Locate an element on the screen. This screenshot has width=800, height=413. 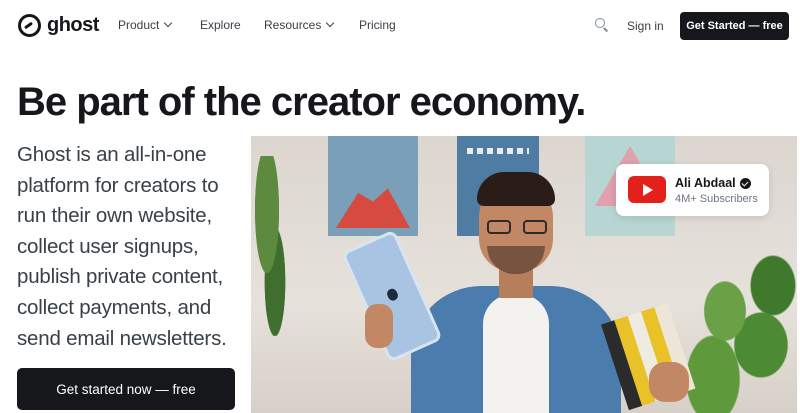
hero-text-line: Ghost is an all-in-one is located at coordinates (112, 154).